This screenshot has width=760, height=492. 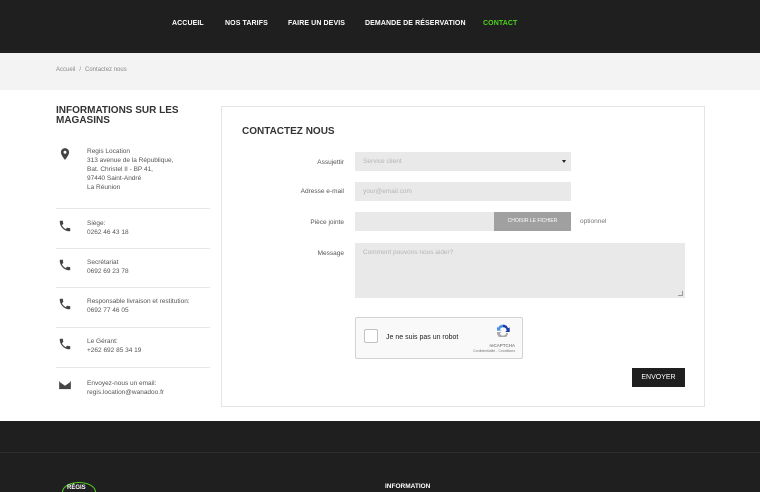 I want to click on footer-logo-text: RÉGIS, so click(x=76, y=488).